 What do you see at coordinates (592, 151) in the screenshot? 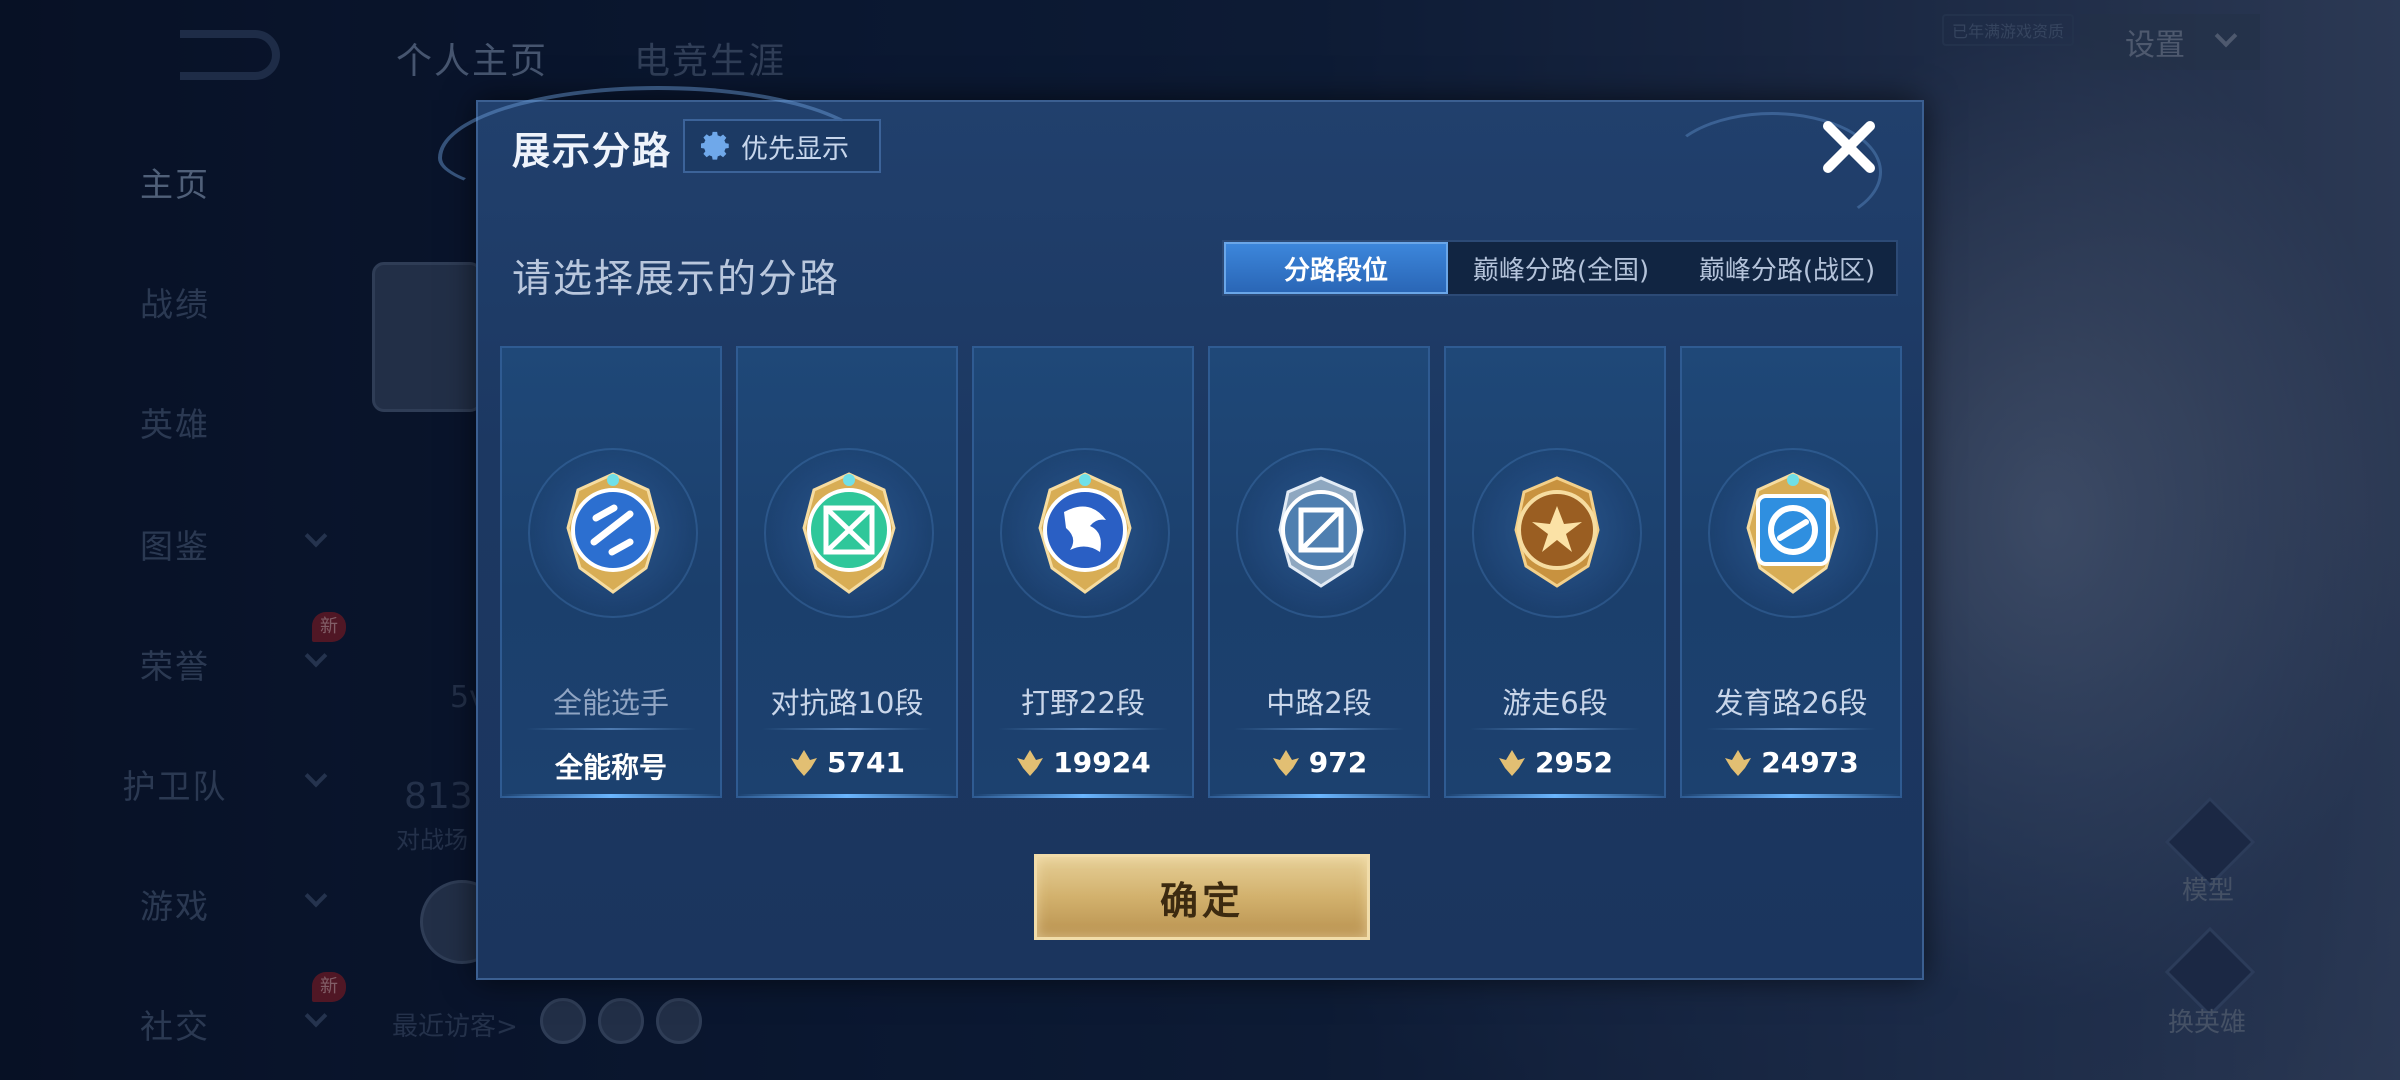
I see `dialog-title: 展示分路` at bounding box center [592, 151].